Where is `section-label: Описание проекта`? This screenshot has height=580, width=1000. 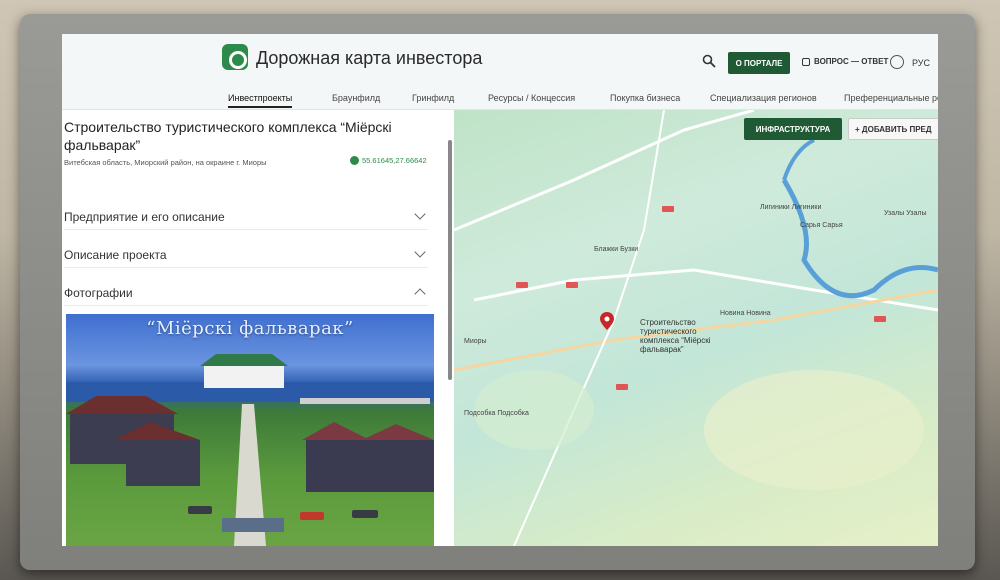
section-label: Описание проекта is located at coordinates (115, 255).